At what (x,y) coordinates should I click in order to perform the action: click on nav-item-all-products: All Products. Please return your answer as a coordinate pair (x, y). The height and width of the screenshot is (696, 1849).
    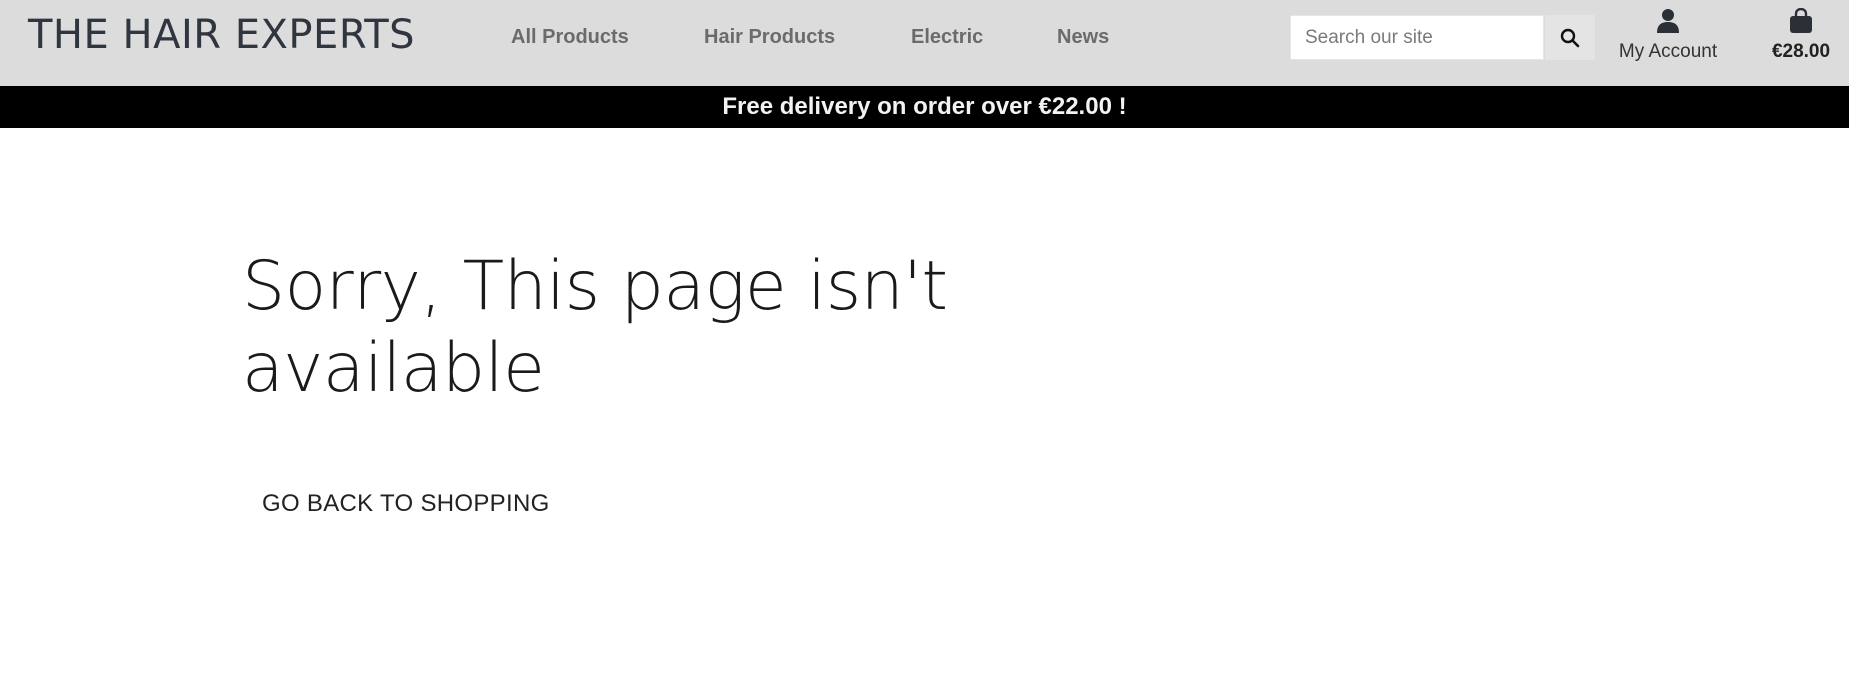
    Looking at the image, I should click on (570, 37).